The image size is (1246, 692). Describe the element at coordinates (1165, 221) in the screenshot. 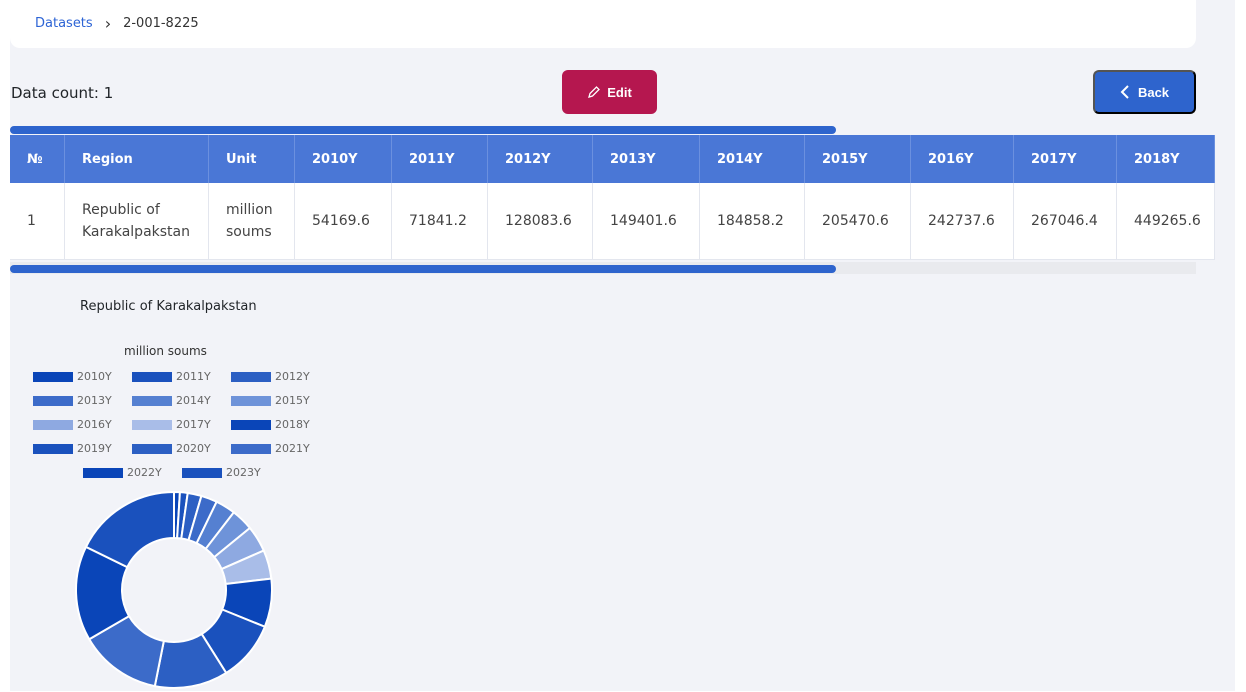

I see `table-cell: 449265.6` at that location.